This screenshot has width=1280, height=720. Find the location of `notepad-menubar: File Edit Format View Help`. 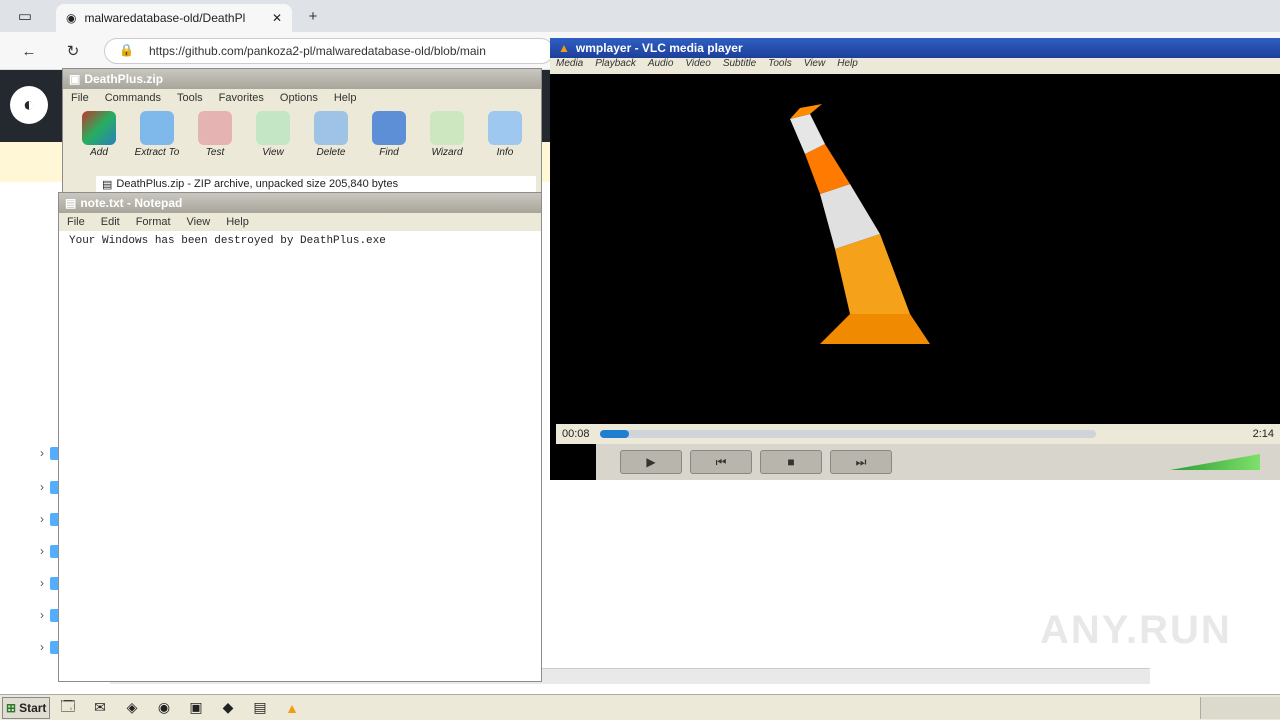

notepad-menubar: File Edit Format View Help is located at coordinates (300, 222).